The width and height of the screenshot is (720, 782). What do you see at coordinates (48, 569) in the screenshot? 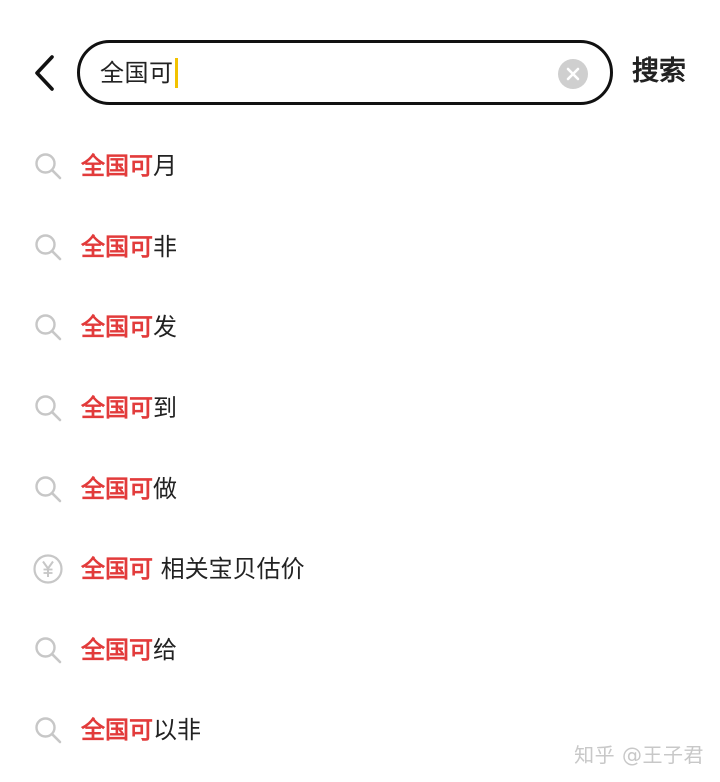
I see `yuan-price-icon` at bounding box center [48, 569].